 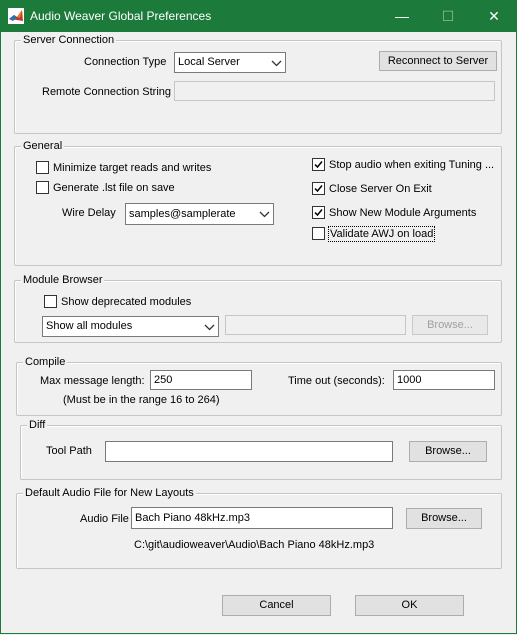 What do you see at coordinates (209, 62) in the screenshot?
I see `connection-type-value: Local Server` at bounding box center [209, 62].